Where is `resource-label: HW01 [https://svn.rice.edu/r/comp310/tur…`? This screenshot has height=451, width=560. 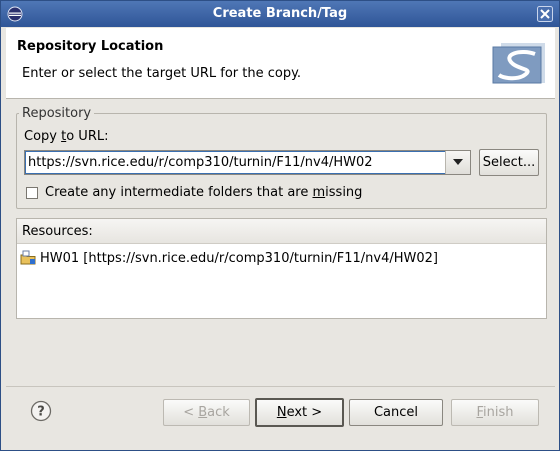
resource-label: HW01 [https://svn.rice.edu/r/comp310/tur… is located at coordinates (239, 258).